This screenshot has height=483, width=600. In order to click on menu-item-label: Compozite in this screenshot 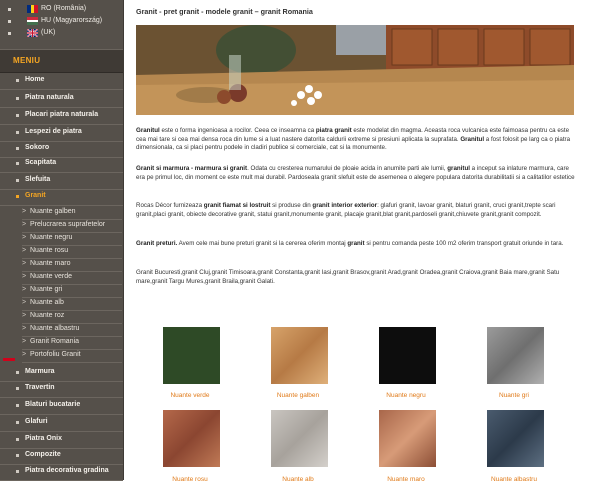, I will do `click(43, 454)`.